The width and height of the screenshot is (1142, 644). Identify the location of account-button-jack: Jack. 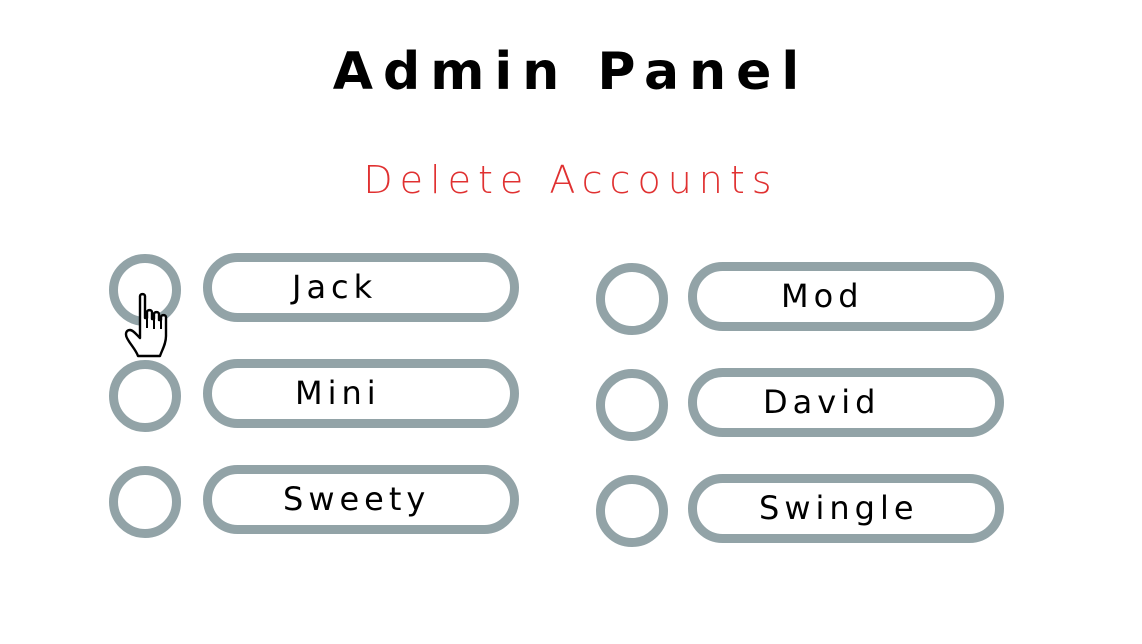
(361, 287).